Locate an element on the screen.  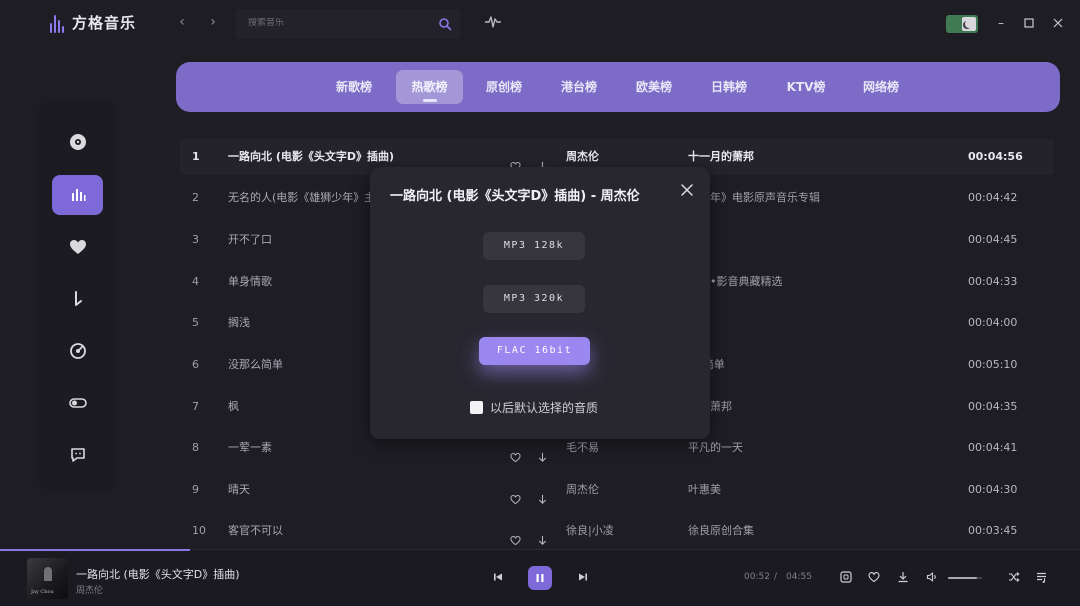
sidebar-item-favorites is located at coordinates (77, 247).